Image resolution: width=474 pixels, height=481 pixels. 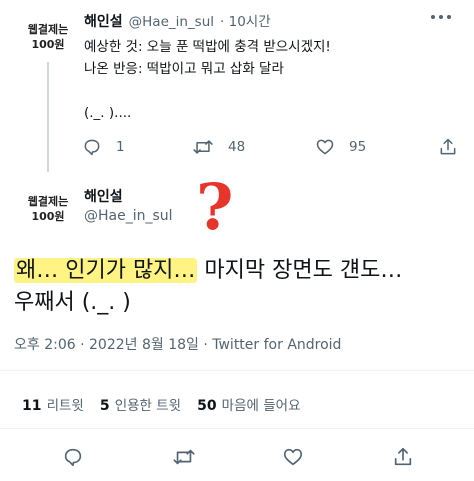 What do you see at coordinates (53, 404) in the screenshot?
I see `retweets-stat: 11 리트윗` at bounding box center [53, 404].